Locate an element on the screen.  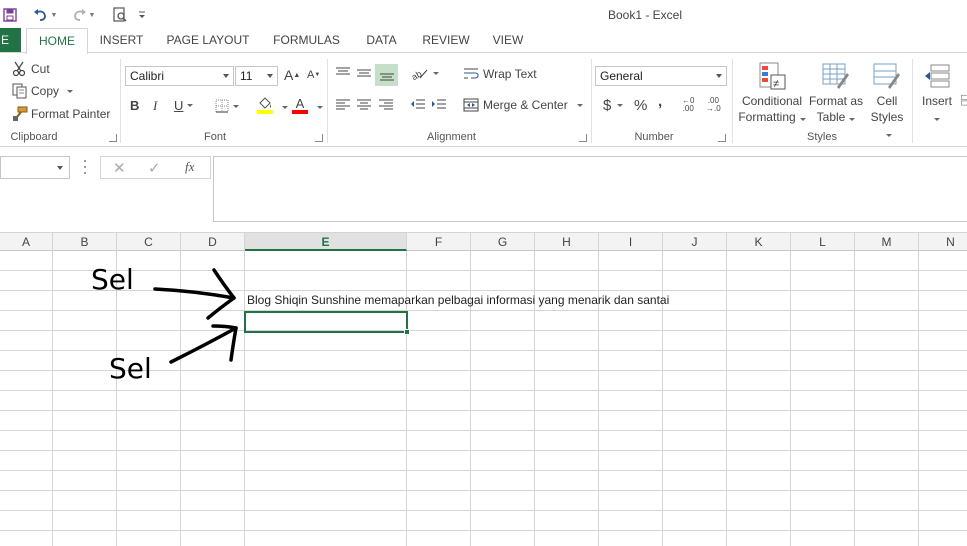
column-header-f: F is located at coordinates (439, 242).